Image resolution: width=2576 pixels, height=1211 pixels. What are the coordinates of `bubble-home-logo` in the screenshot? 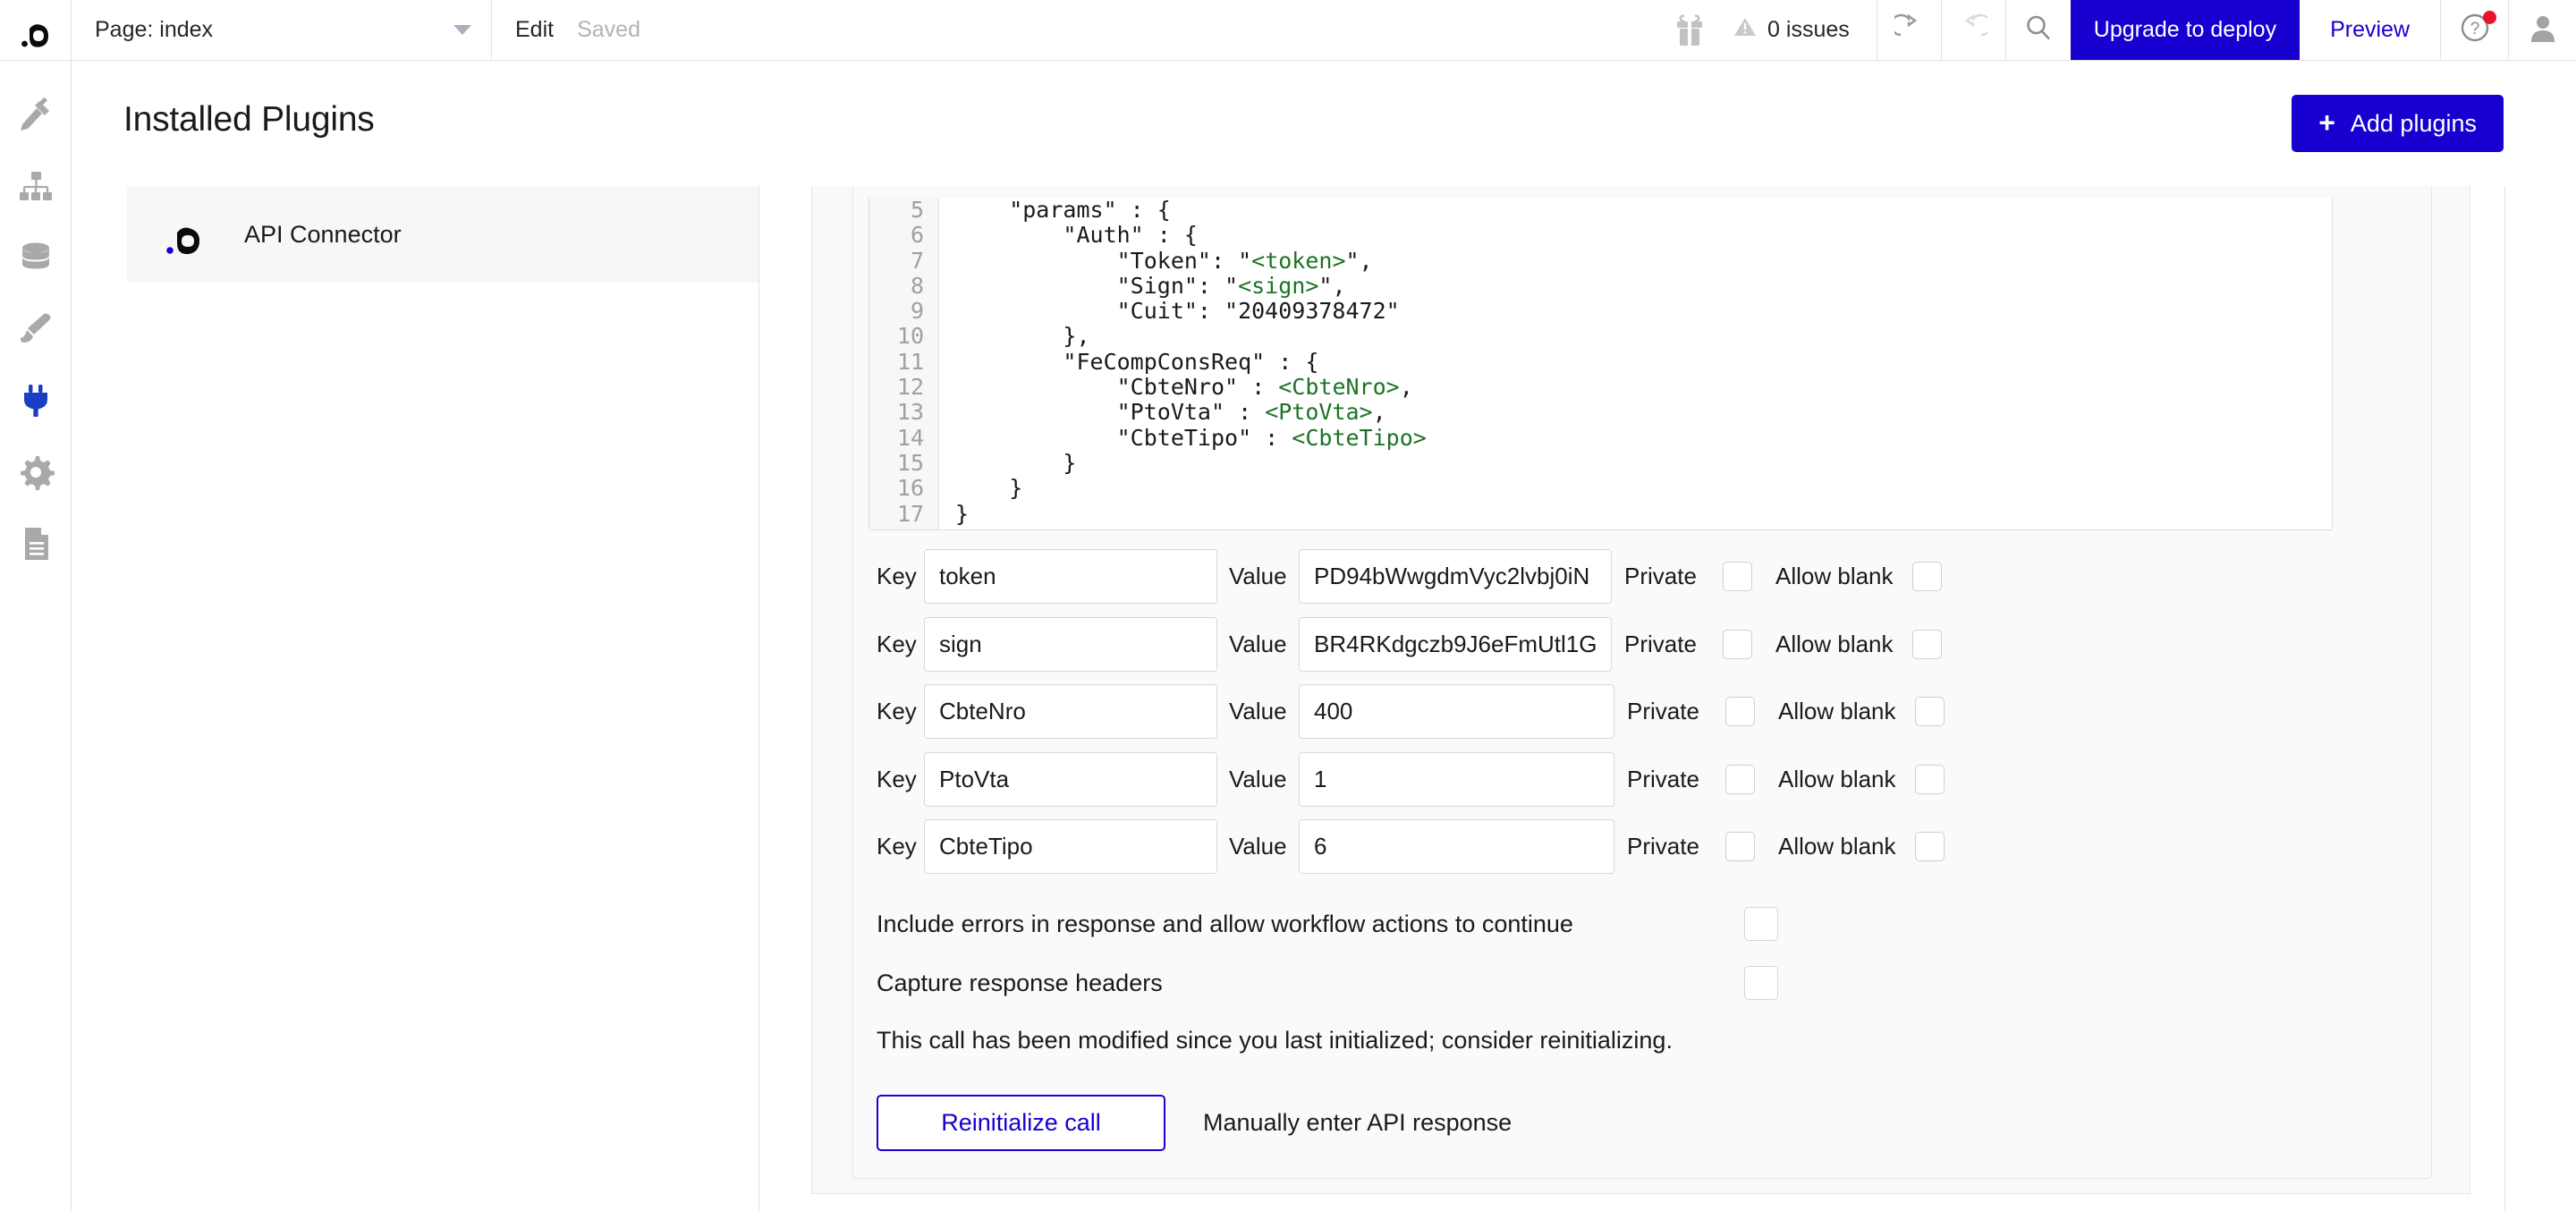 It's located at (36, 30).